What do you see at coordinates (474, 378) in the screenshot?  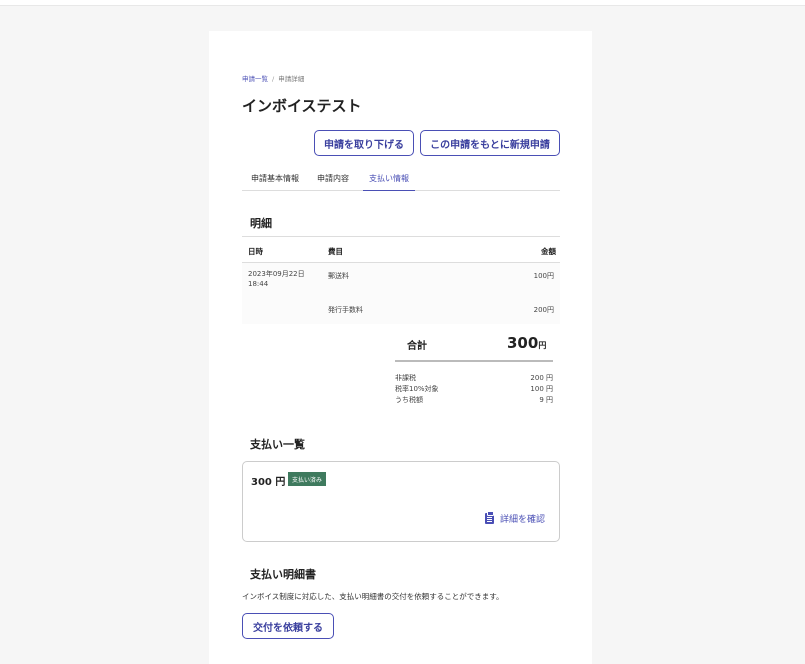 I see `tax-row-nontaxable: 非課税 200 円` at bounding box center [474, 378].